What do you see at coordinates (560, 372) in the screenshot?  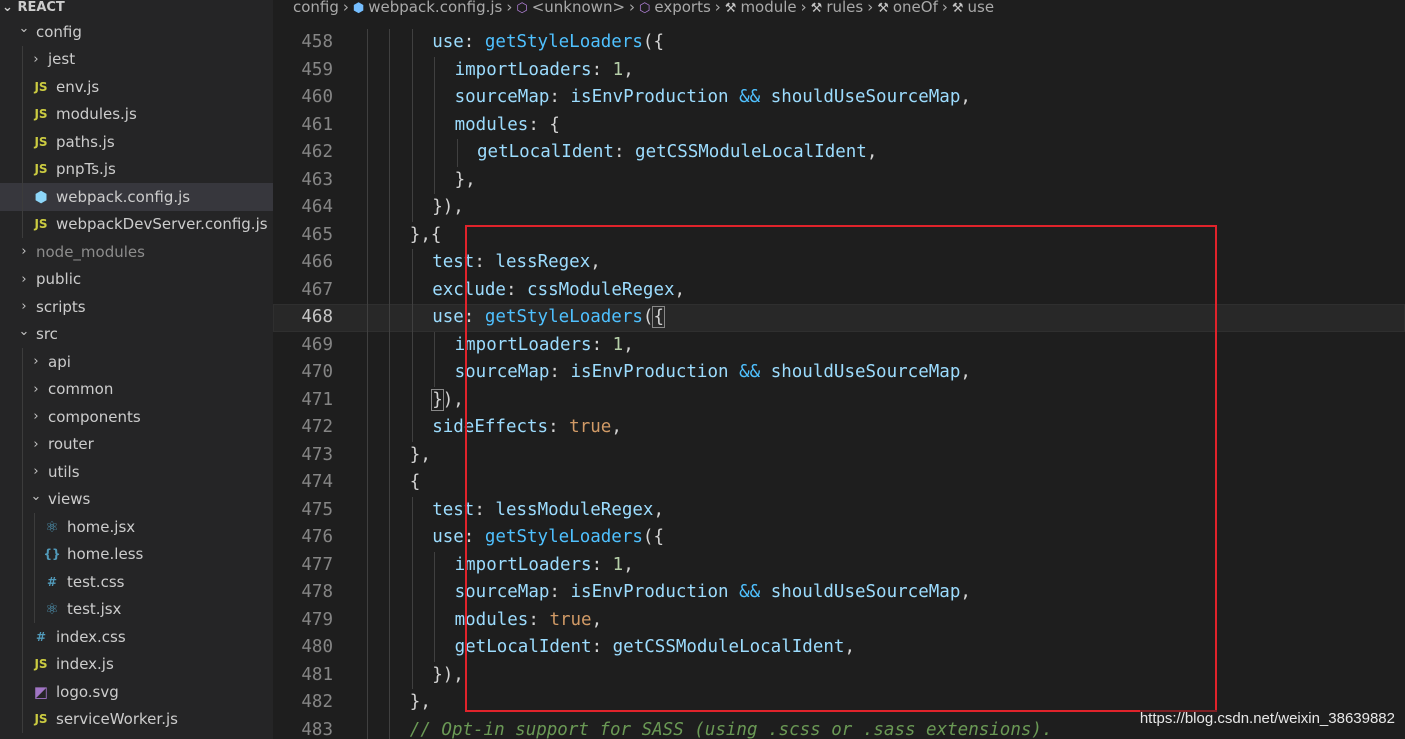 I see `code-token-punc: :` at bounding box center [560, 372].